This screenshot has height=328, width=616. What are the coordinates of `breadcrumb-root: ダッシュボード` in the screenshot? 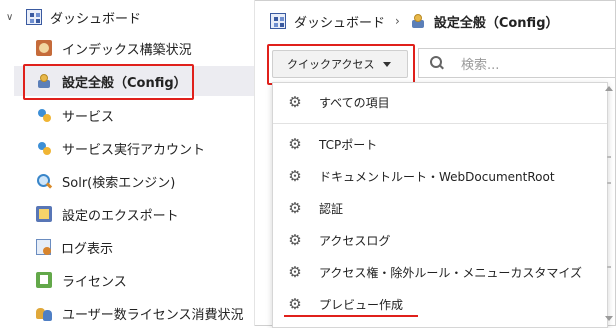 It's located at (339, 21).